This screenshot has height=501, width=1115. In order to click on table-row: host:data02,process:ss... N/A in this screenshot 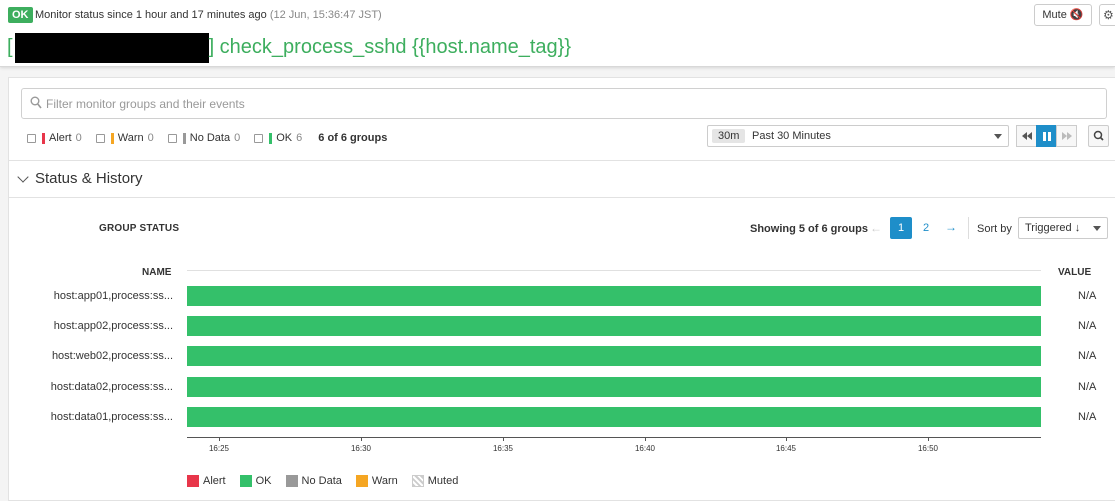, I will do `click(562, 388)`.